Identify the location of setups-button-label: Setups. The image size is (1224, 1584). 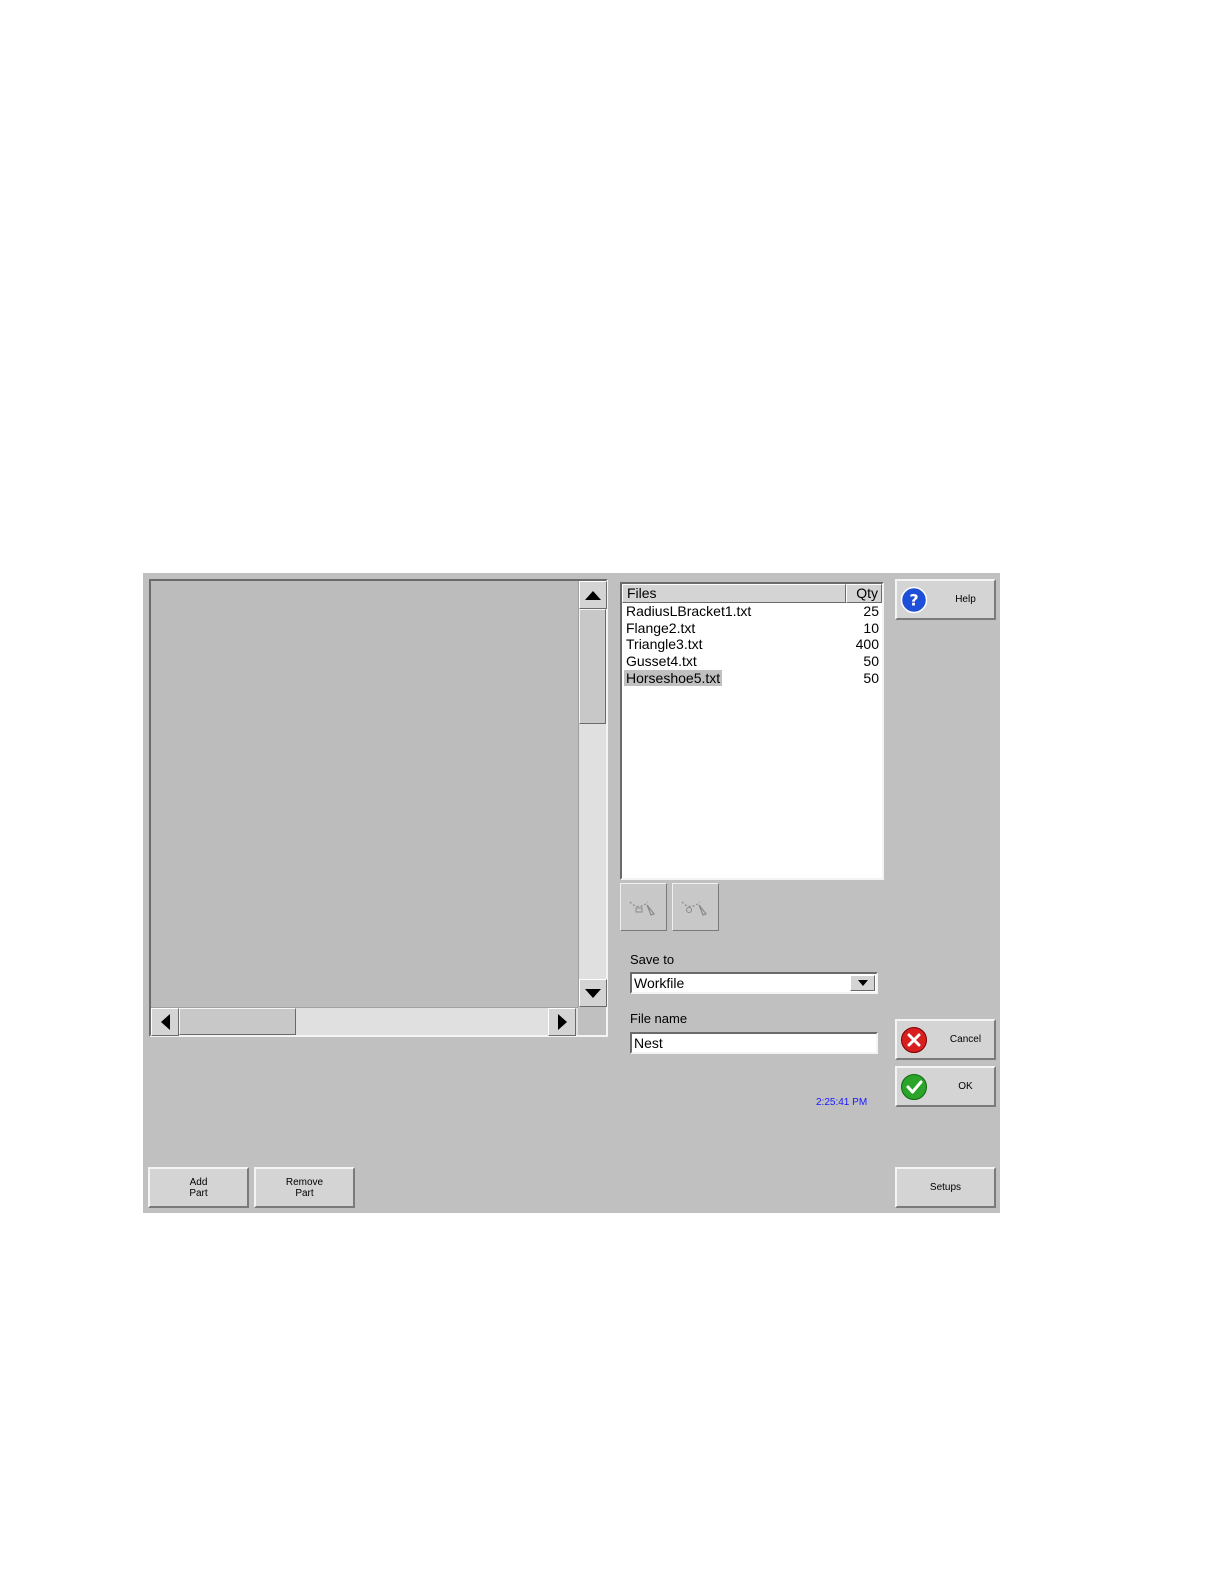
(945, 1187).